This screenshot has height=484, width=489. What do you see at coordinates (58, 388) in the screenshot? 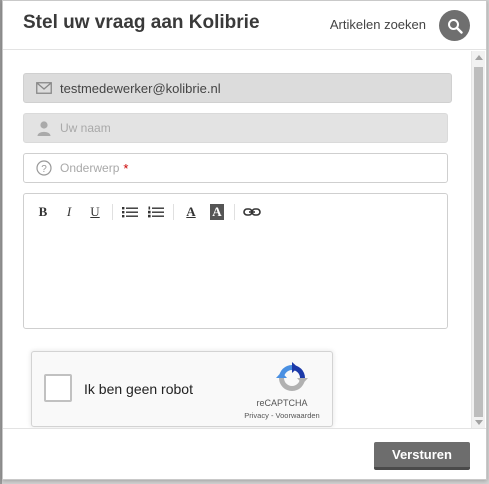
I see `captcha-checkbox` at bounding box center [58, 388].